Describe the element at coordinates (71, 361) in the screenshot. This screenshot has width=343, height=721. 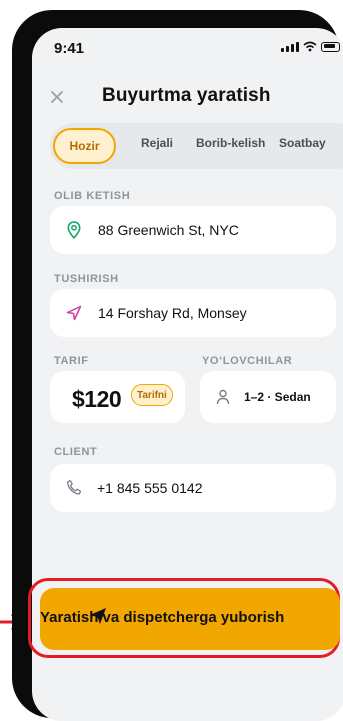
I see `tariff-label: TARIF` at that location.